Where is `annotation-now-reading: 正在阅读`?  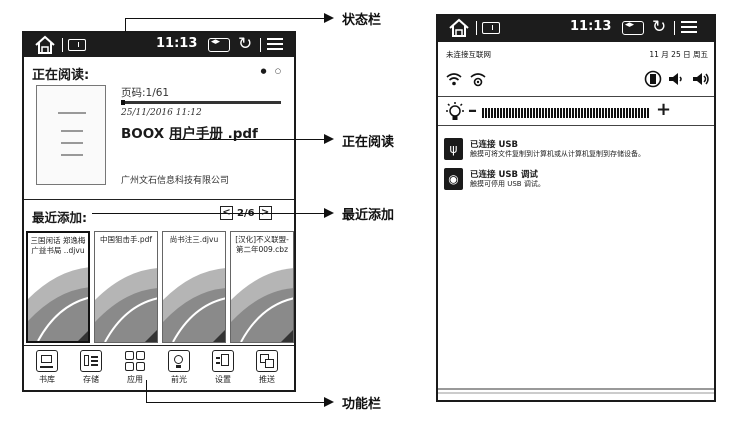 annotation-now-reading: 正在阅读 is located at coordinates (368, 142).